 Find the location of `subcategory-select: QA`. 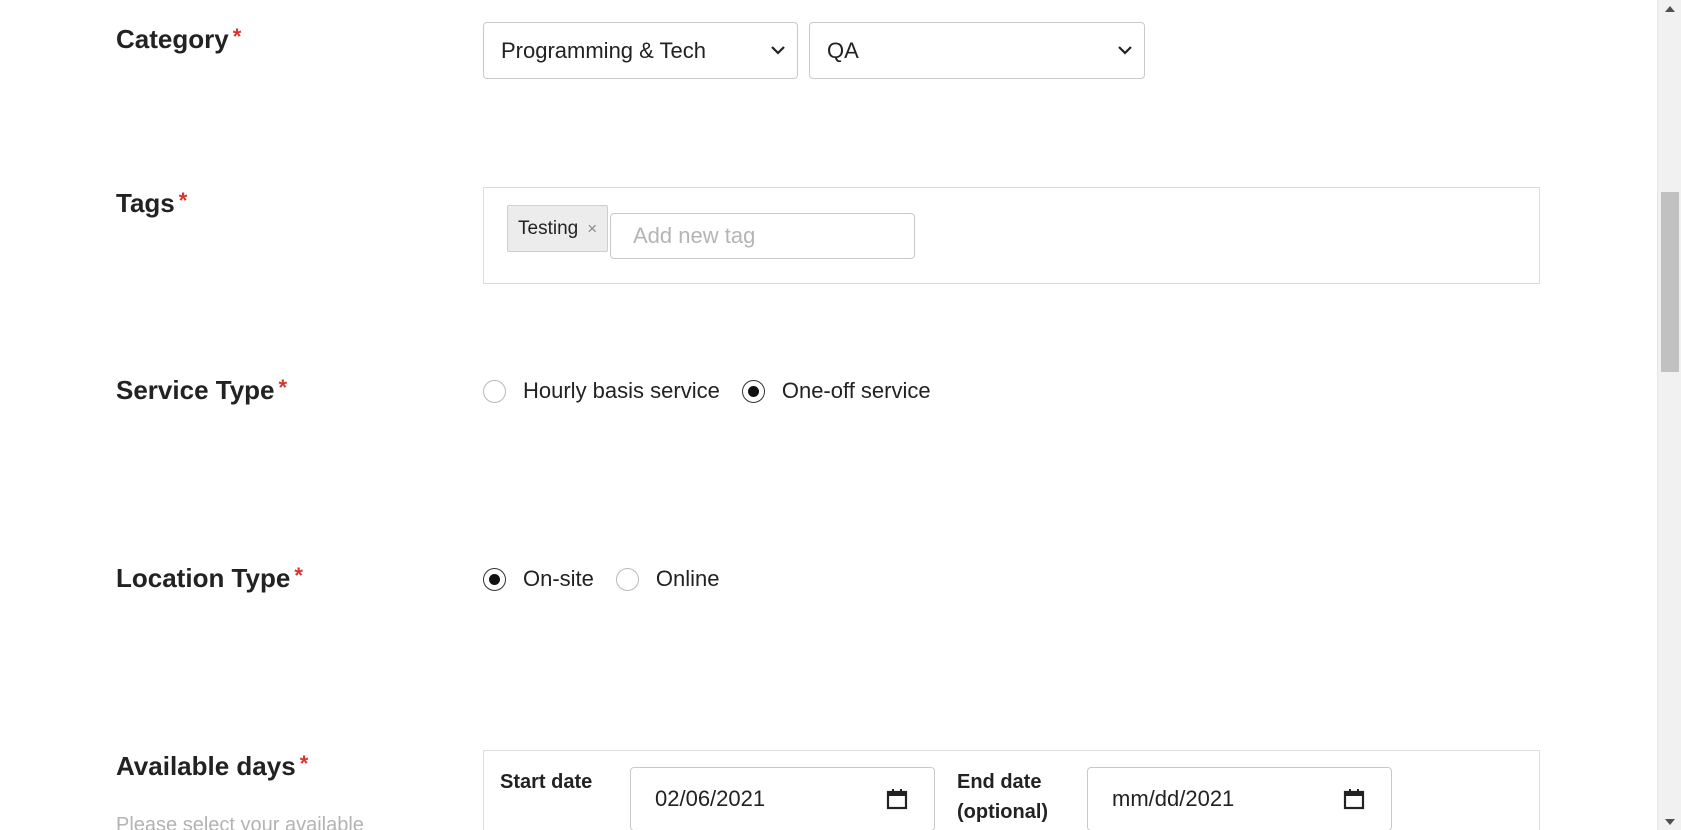

subcategory-select: QA is located at coordinates (977, 50).